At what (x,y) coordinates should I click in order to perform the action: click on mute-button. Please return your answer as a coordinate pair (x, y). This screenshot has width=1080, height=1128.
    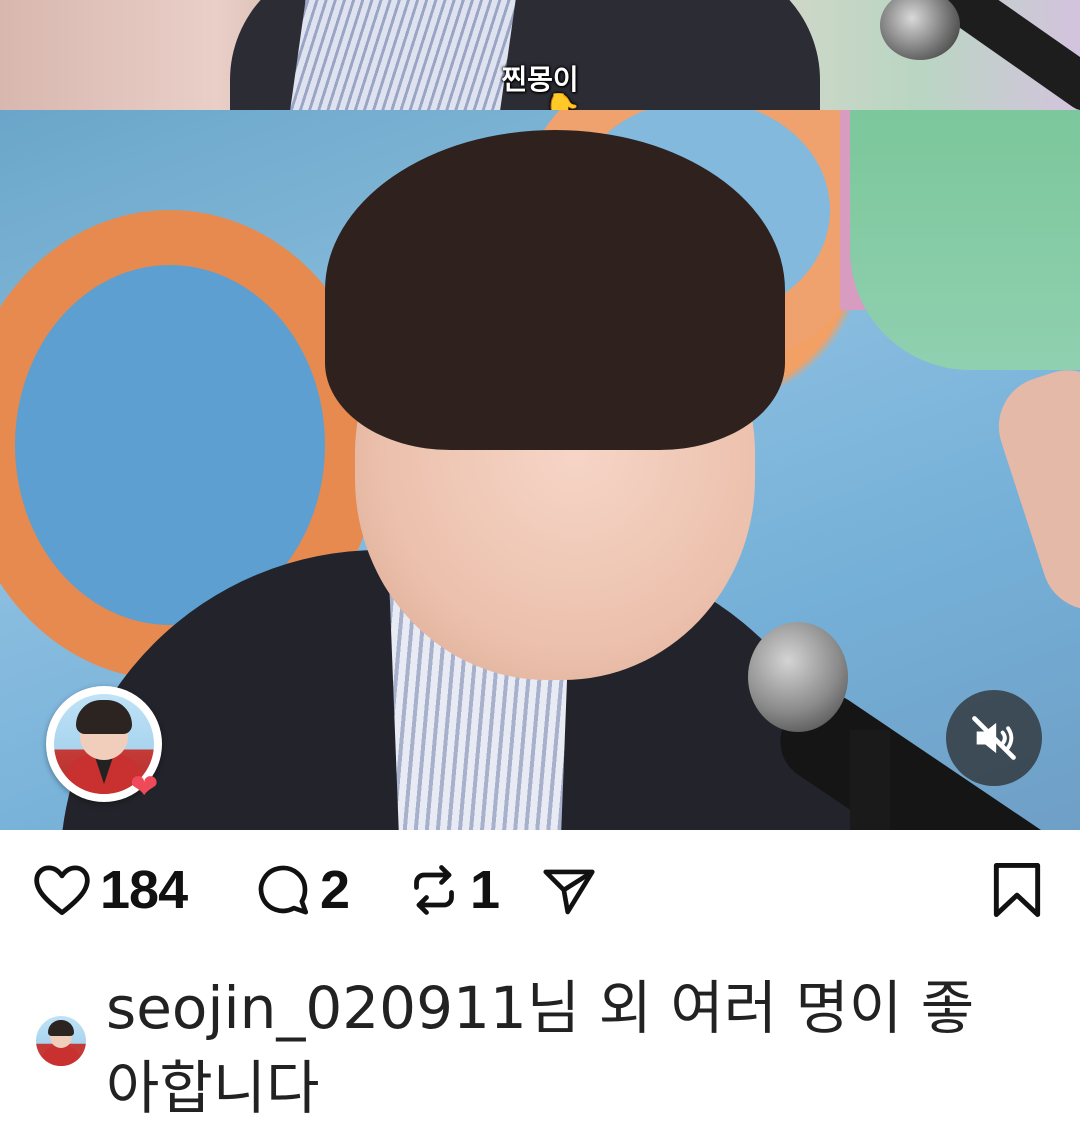
    Looking at the image, I should click on (994, 738).